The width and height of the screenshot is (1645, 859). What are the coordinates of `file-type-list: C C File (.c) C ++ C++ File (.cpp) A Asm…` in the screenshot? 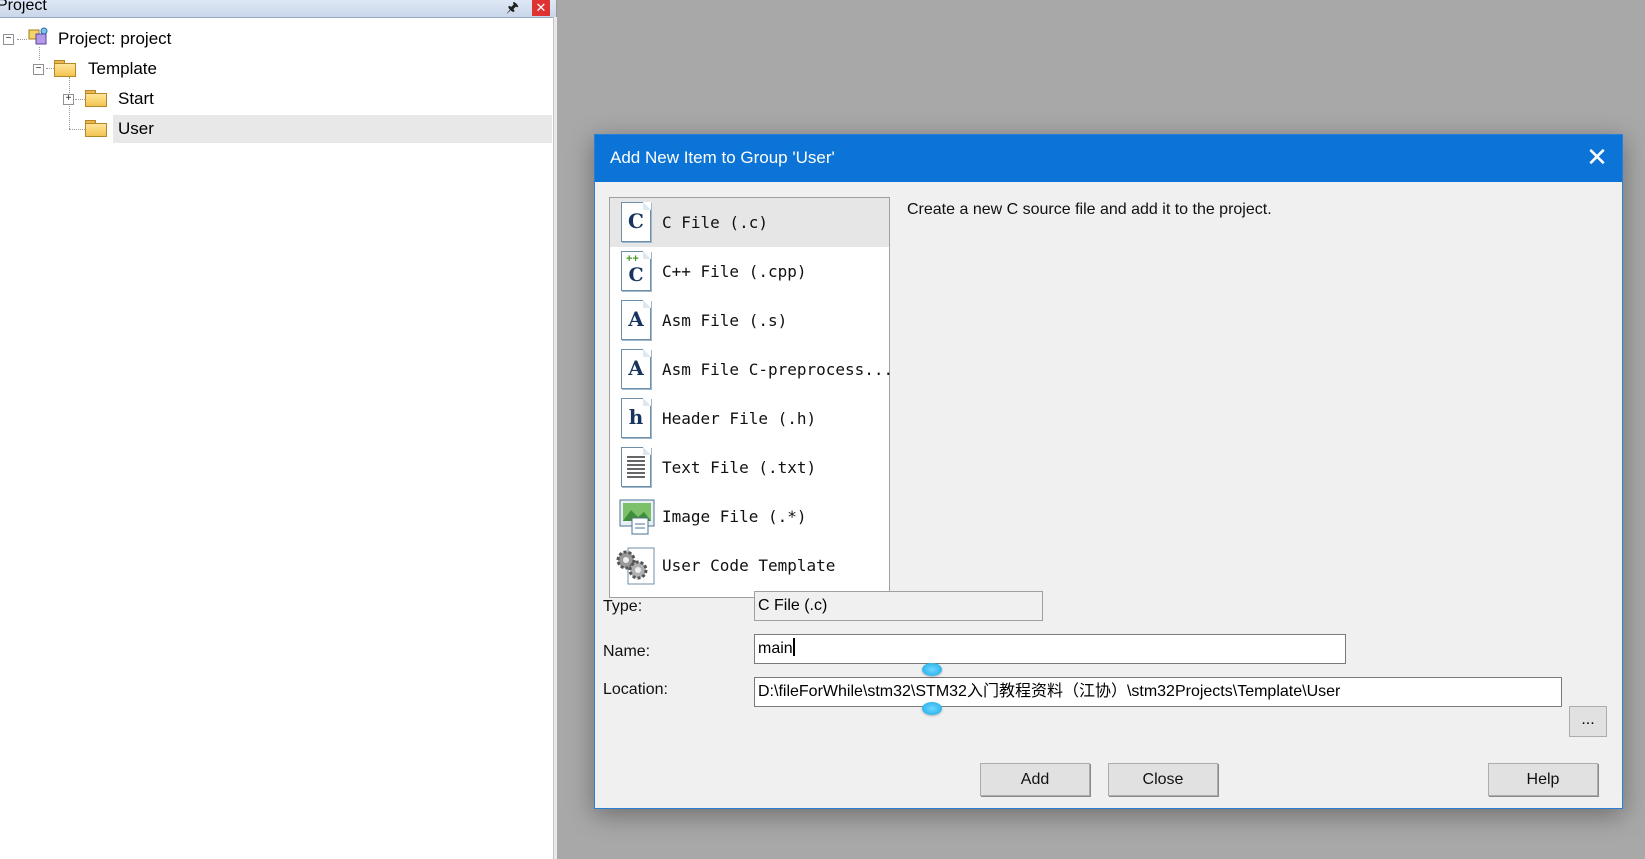 It's located at (751, 397).